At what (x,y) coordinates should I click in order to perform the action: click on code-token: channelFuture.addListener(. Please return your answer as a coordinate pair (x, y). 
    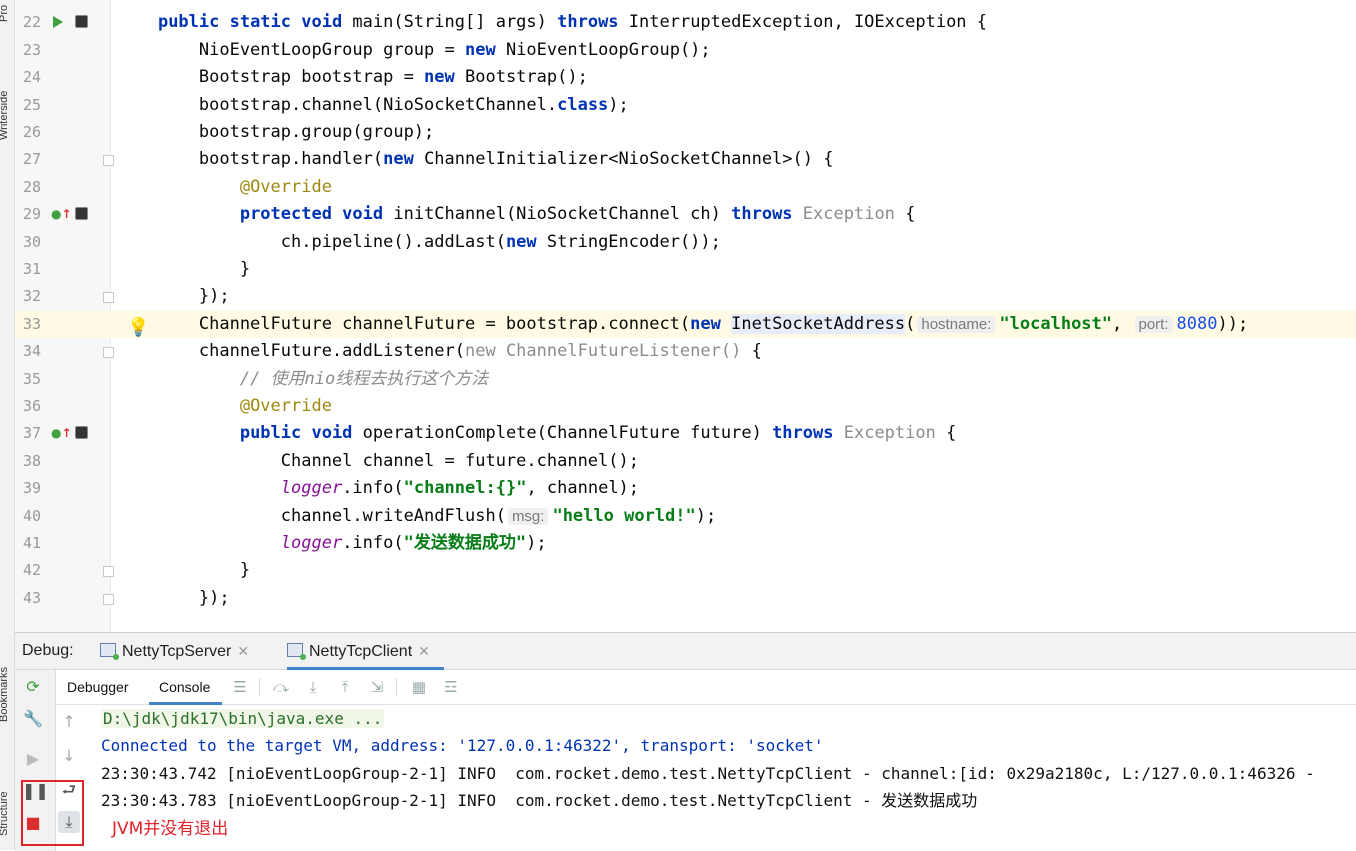
    Looking at the image, I should click on (291, 351).